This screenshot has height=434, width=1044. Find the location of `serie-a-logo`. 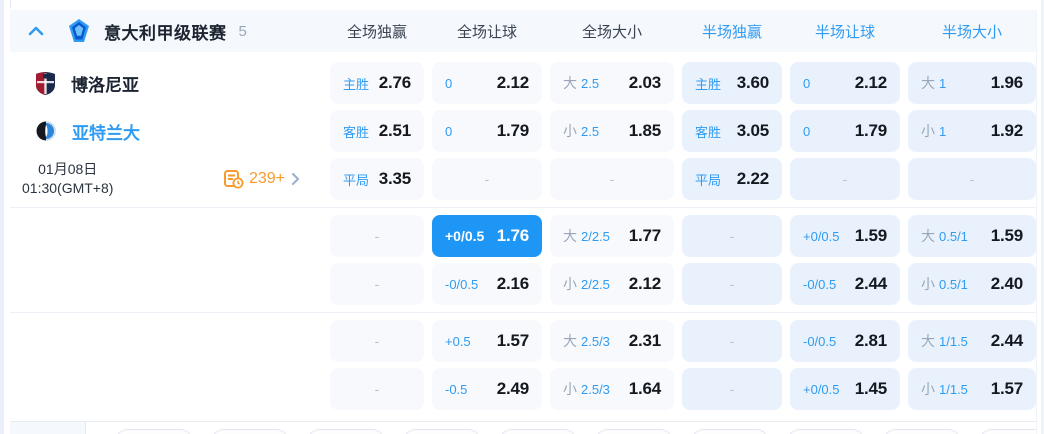

serie-a-logo is located at coordinates (79, 31).